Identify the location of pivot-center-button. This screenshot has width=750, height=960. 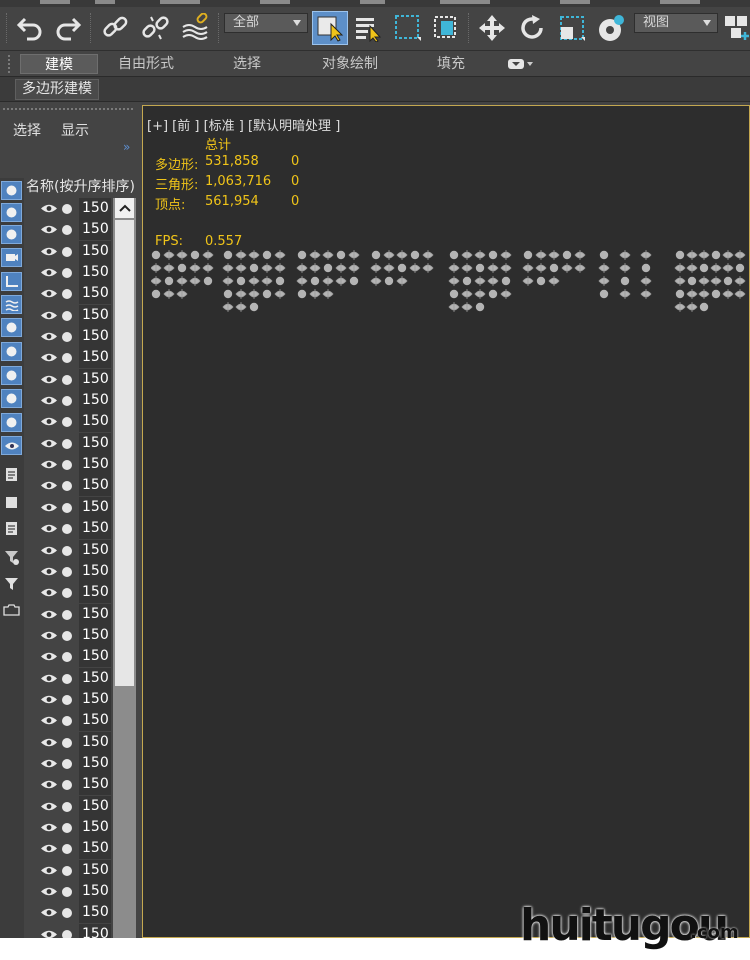
(735, 28).